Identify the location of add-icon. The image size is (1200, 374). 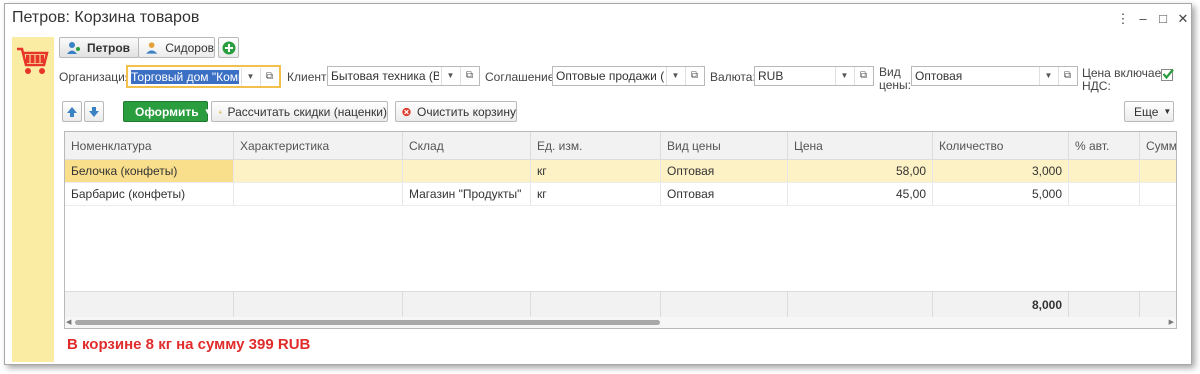
(228, 47).